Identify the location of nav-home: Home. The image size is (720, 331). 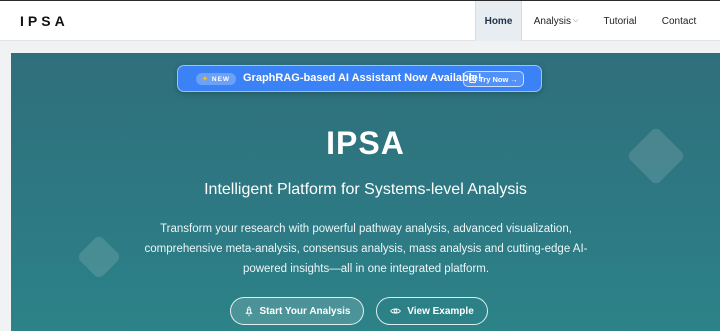
(498, 21).